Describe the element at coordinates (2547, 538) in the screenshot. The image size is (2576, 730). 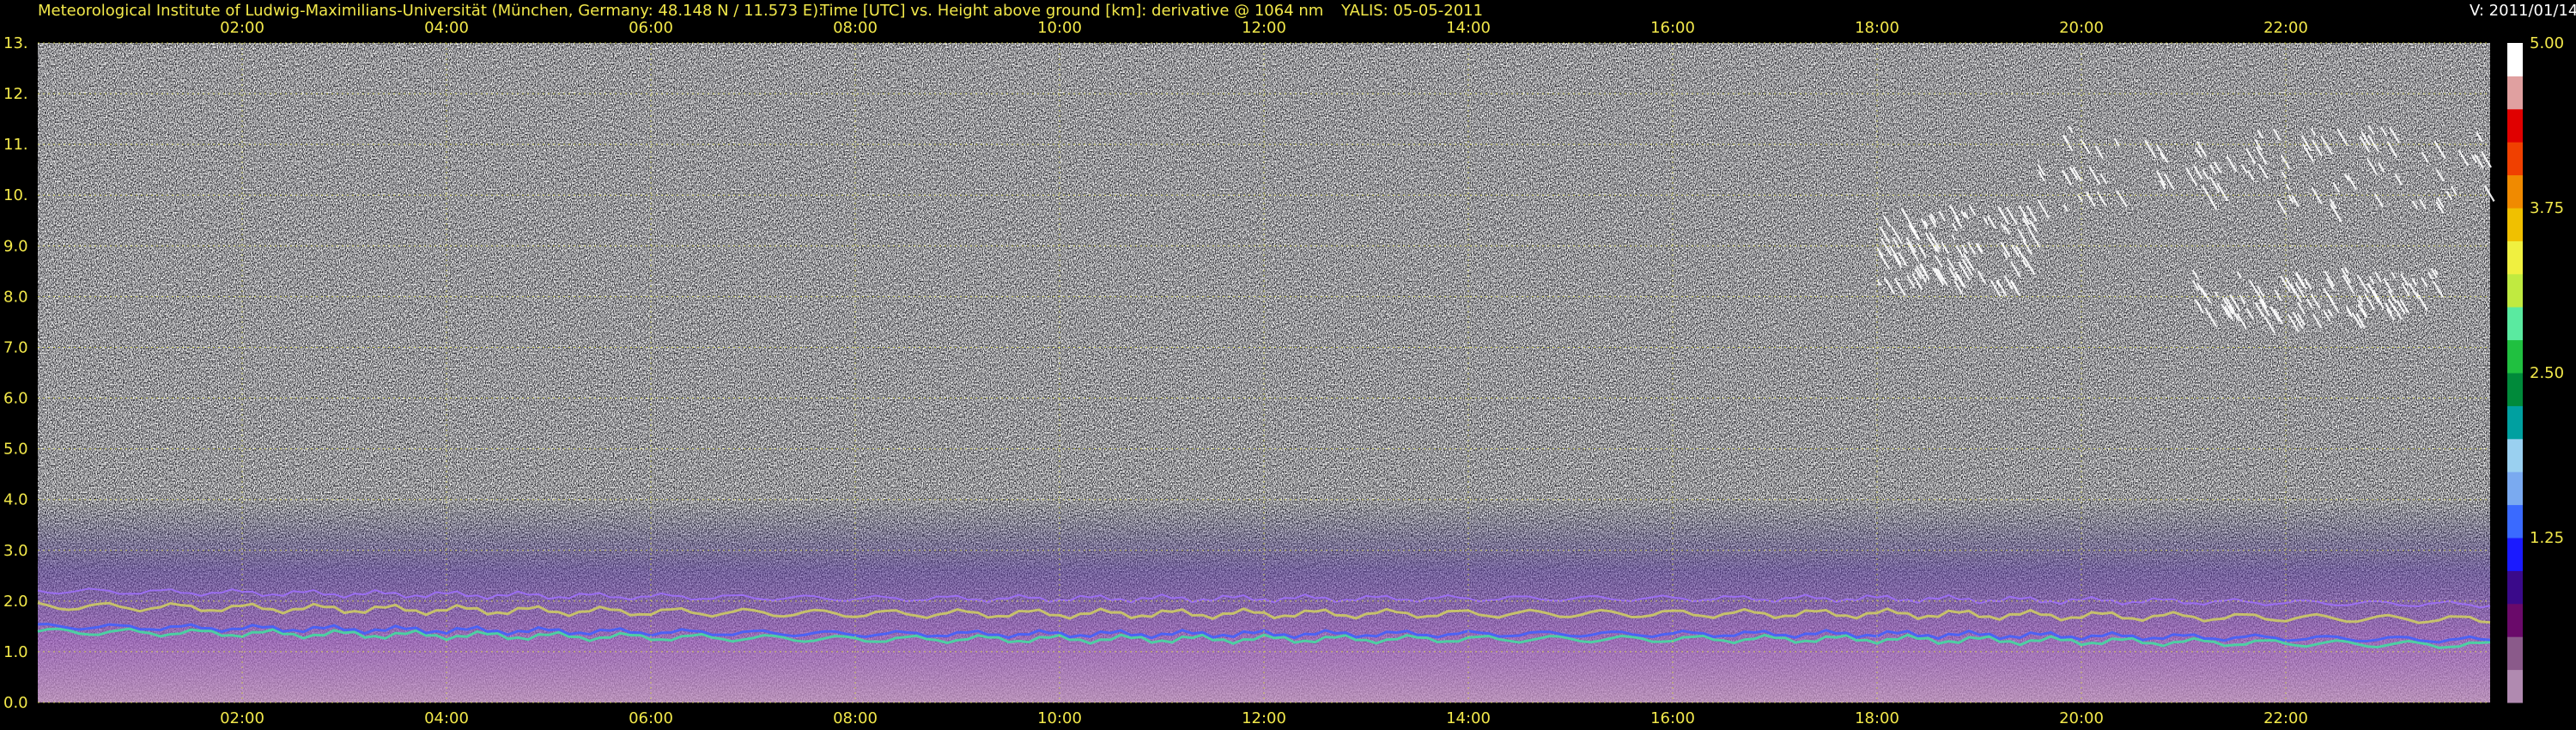
I see `colorbar-tick-label: 1.25` at that location.